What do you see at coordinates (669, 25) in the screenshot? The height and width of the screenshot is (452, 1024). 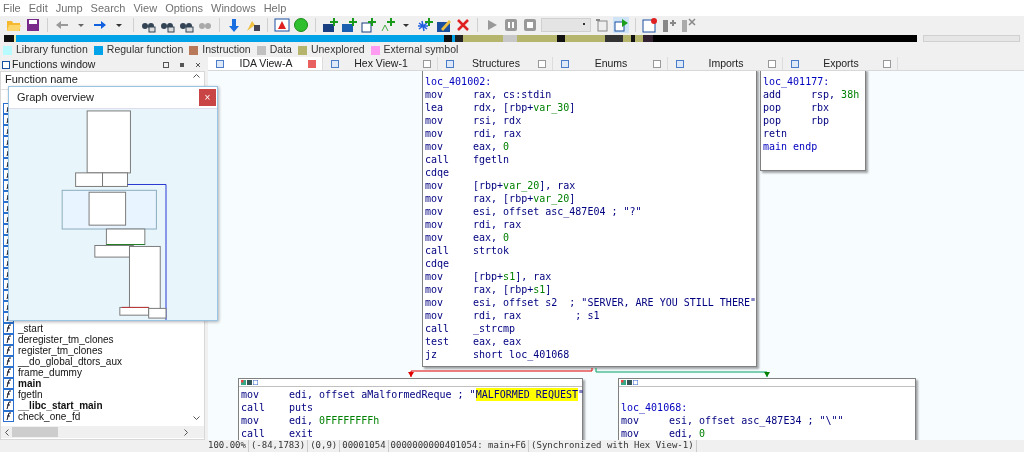 I see `add-breakpoint-icon` at bounding box center [669, 25].